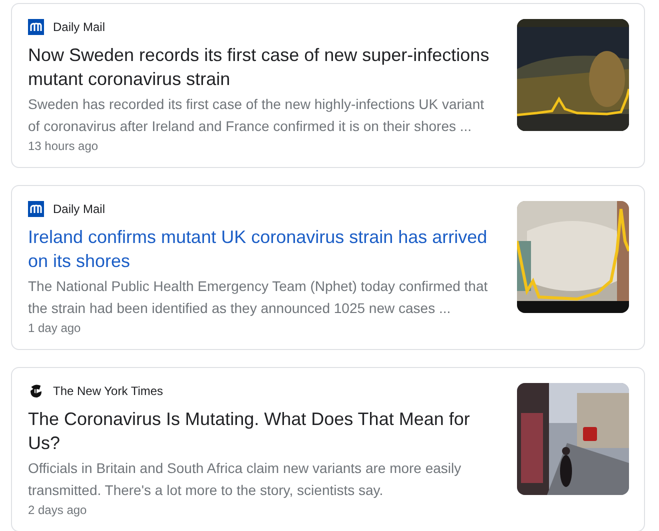  Describe the element at coordinates (260, 431) in the screenshot. I see `headline-link: The Coronavirus Is Mutating. What Does That Mean for Us?` at that location.